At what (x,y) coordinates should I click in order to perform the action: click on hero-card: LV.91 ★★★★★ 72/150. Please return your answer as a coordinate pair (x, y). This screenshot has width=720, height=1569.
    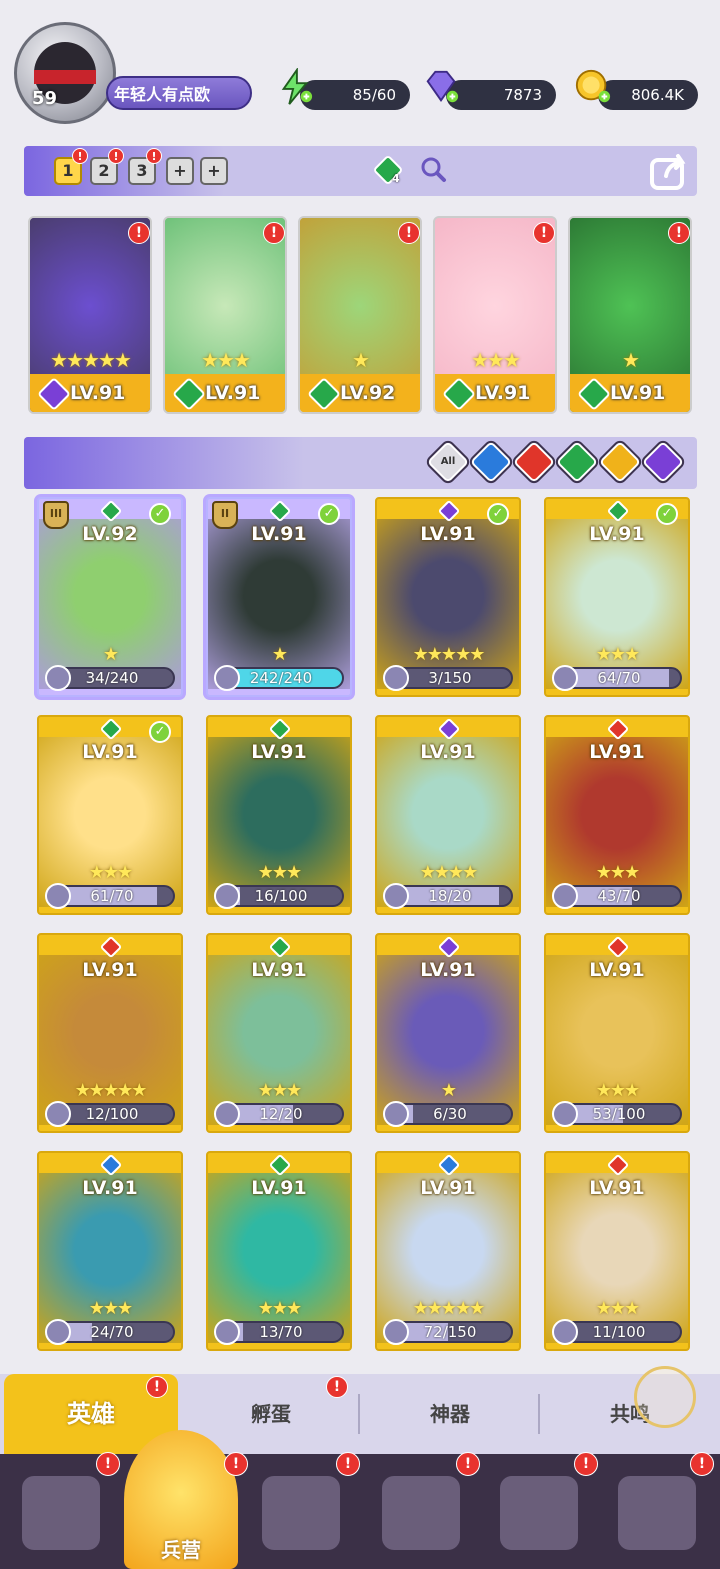
    Looking at the image, I should click on (448, 1251).